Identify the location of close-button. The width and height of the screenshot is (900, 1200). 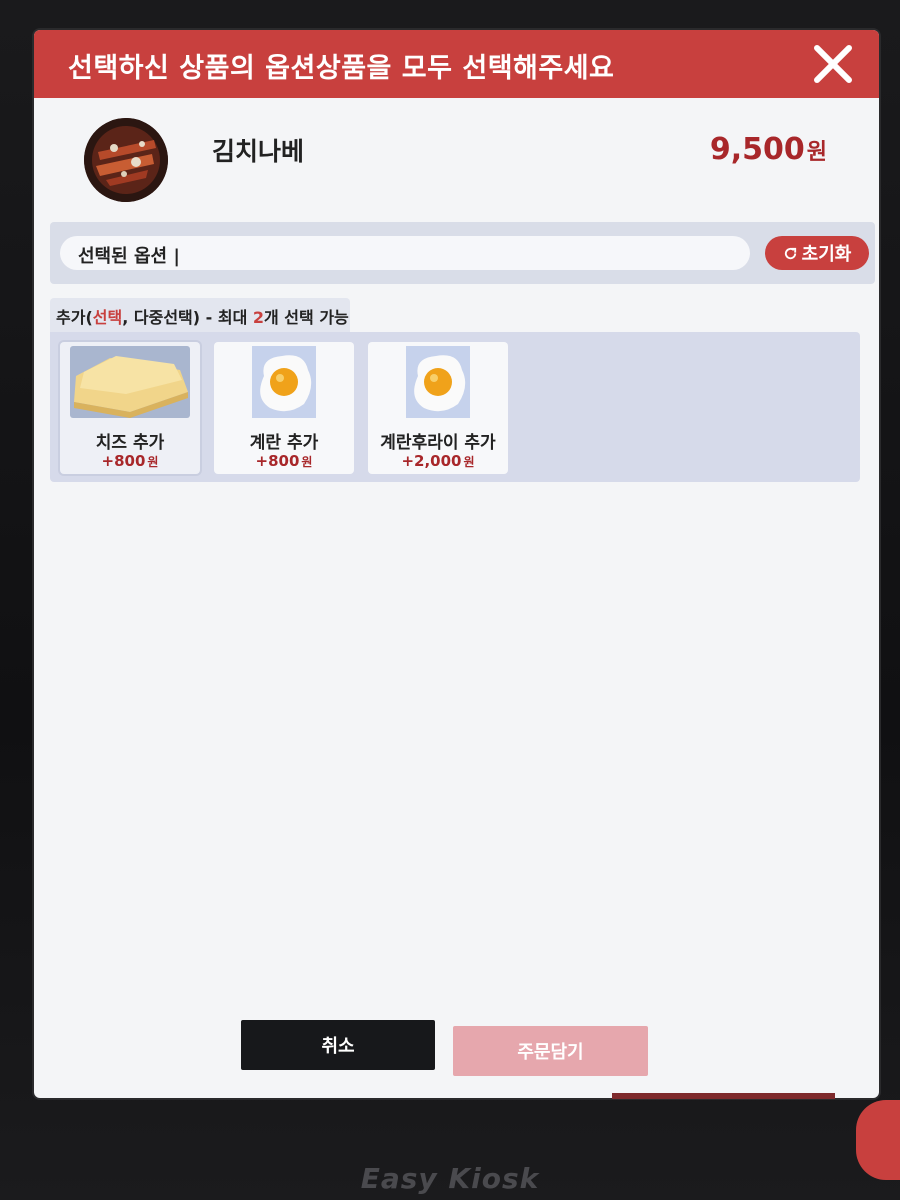
(833, 64).